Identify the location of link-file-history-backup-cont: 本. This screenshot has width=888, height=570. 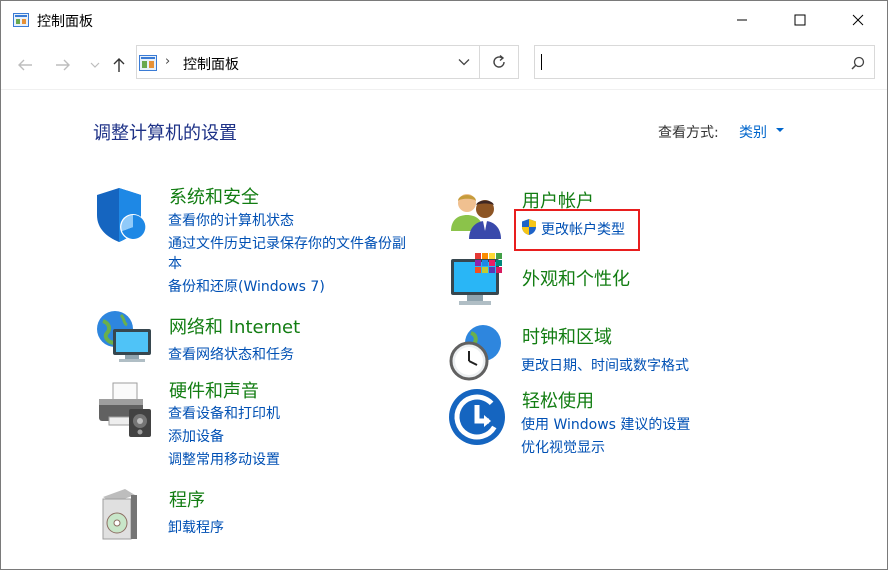
(175, 263).